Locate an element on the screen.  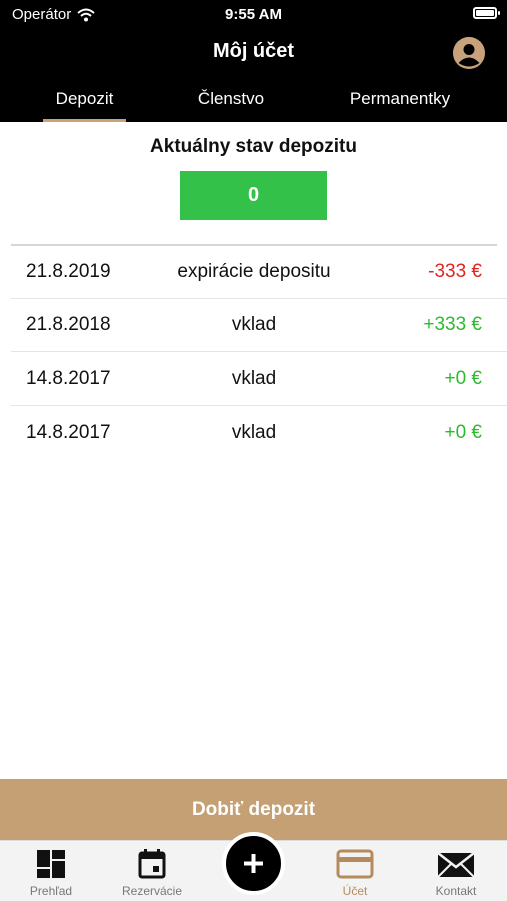
transaction-amount: +333 € is located at coordinates (452, 324).